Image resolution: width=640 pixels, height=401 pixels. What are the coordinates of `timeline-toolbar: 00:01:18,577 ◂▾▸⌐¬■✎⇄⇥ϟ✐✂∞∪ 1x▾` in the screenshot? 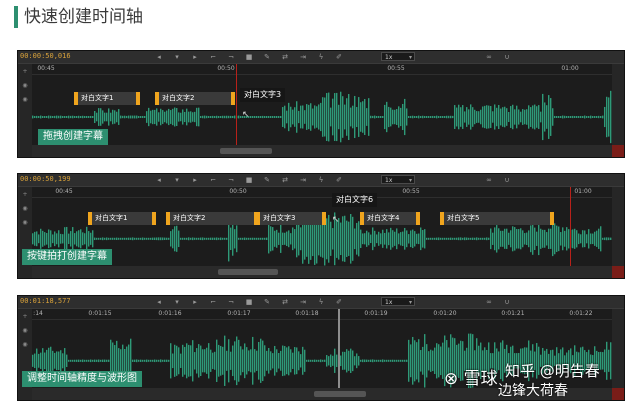 It's located at (321, 302).